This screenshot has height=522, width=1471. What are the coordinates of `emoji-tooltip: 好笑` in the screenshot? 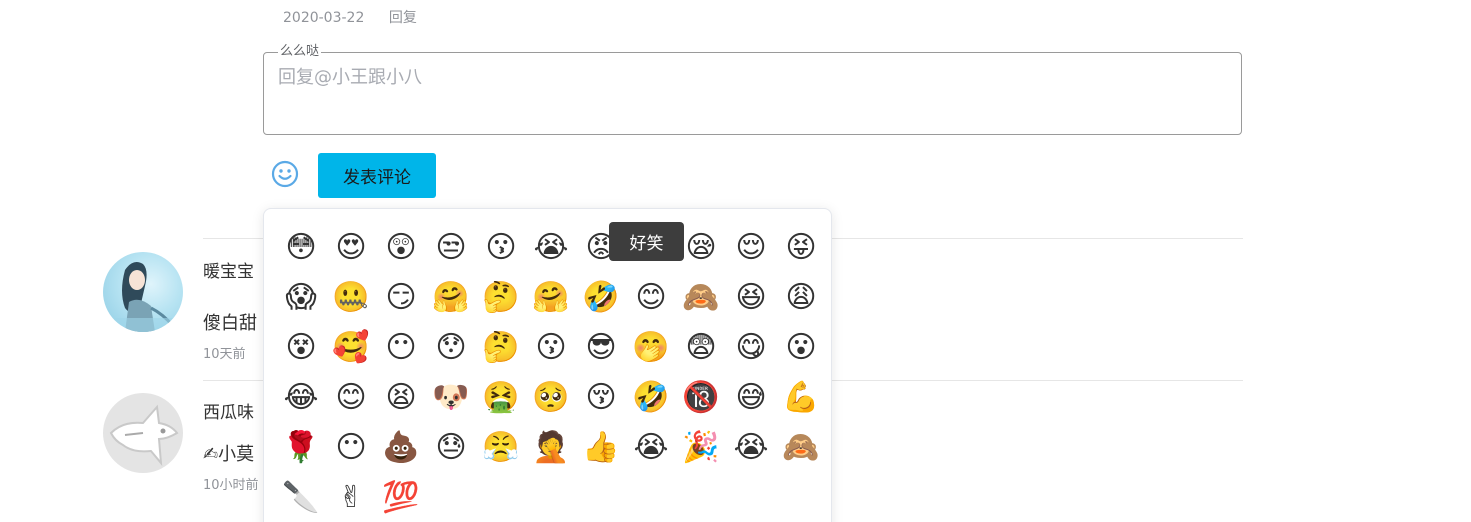 It's located at (646, 241).